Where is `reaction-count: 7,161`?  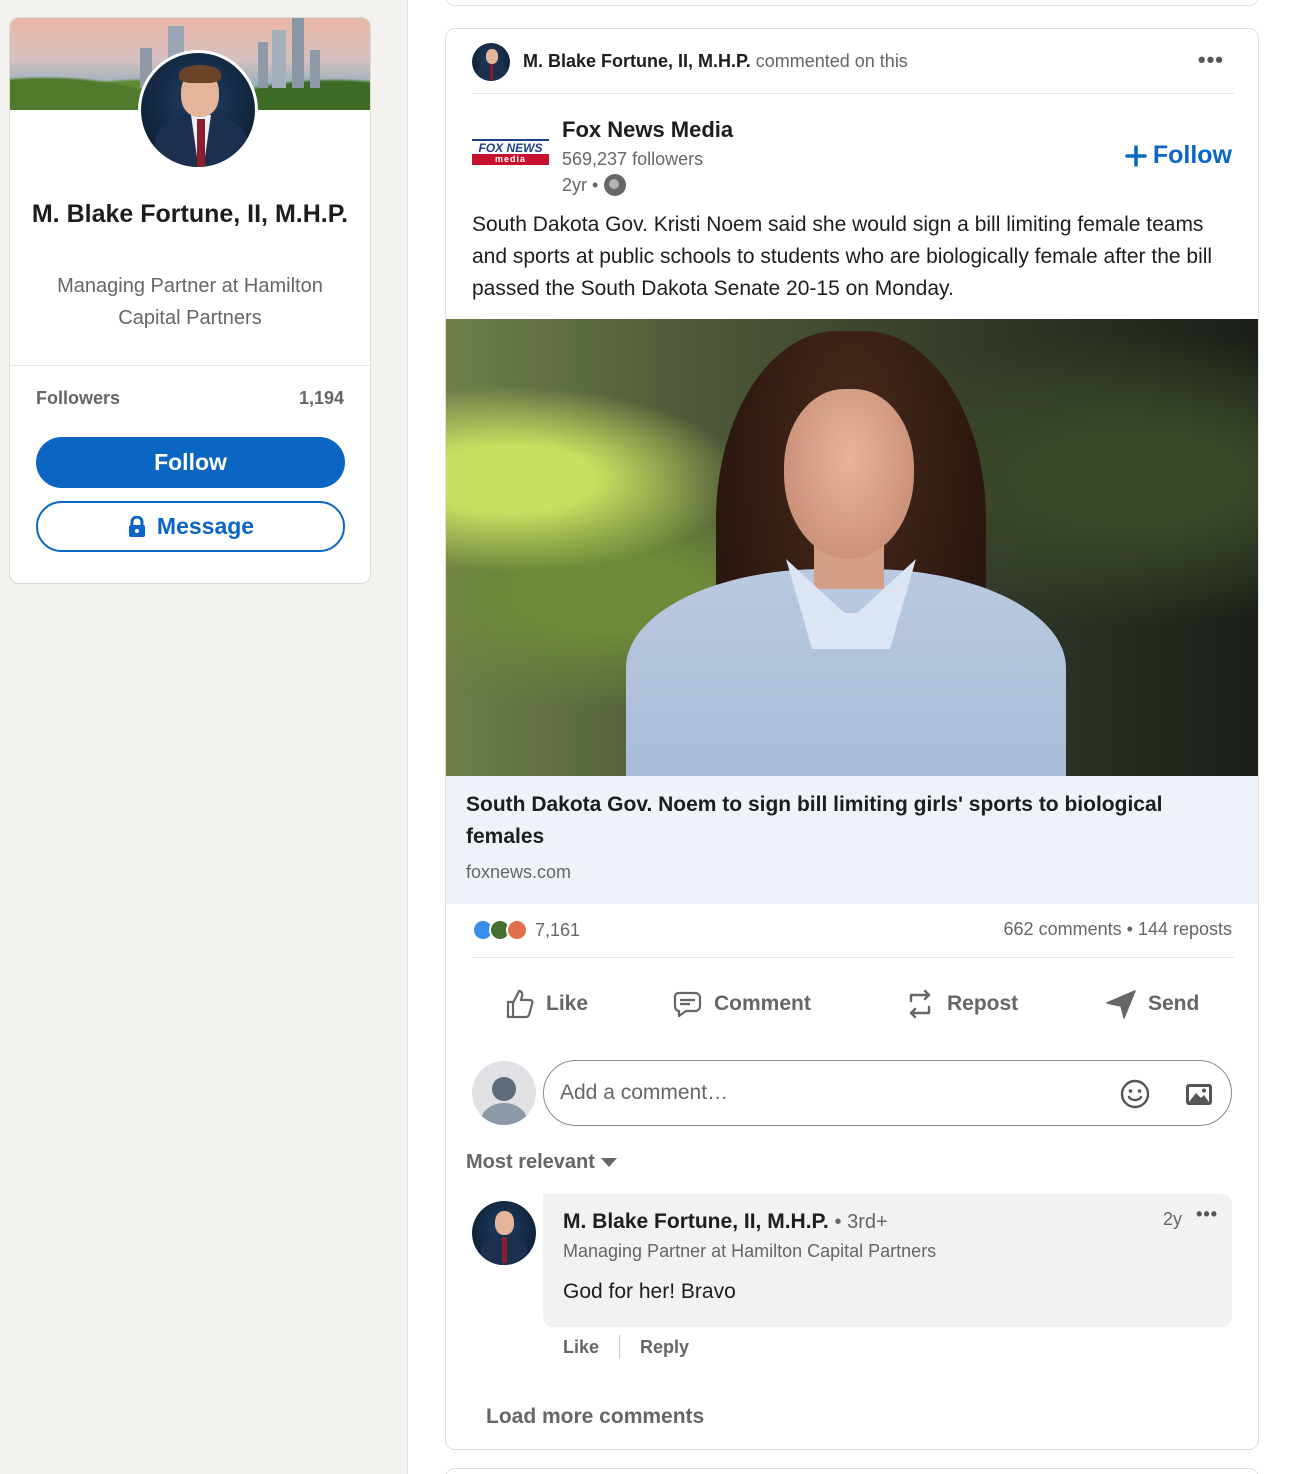 reaction-count: 7,161 is located at coordinates (558, 929).